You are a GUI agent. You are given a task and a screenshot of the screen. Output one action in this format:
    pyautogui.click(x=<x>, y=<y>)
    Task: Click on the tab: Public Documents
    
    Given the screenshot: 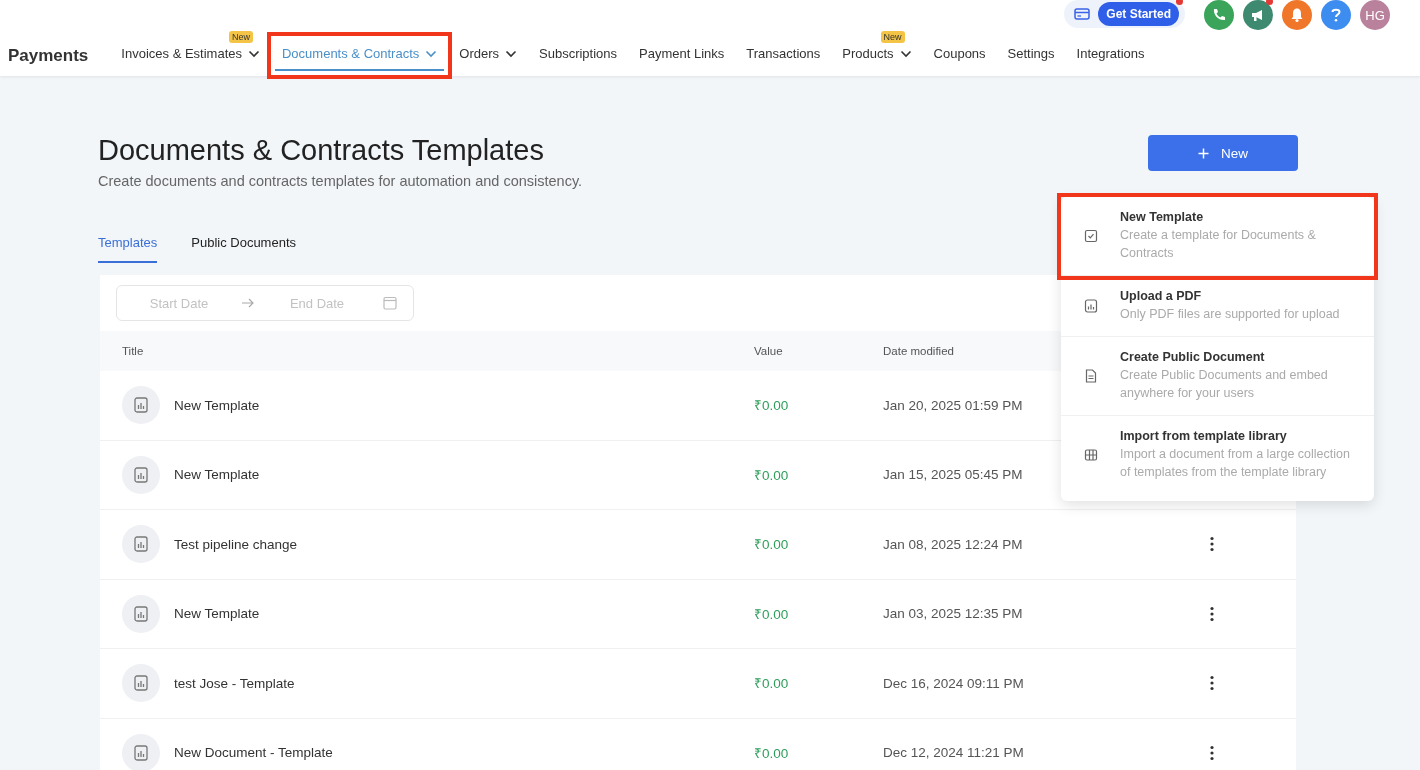 What is the action you would take?
    pyautogui.click(x=244, y=249)
    